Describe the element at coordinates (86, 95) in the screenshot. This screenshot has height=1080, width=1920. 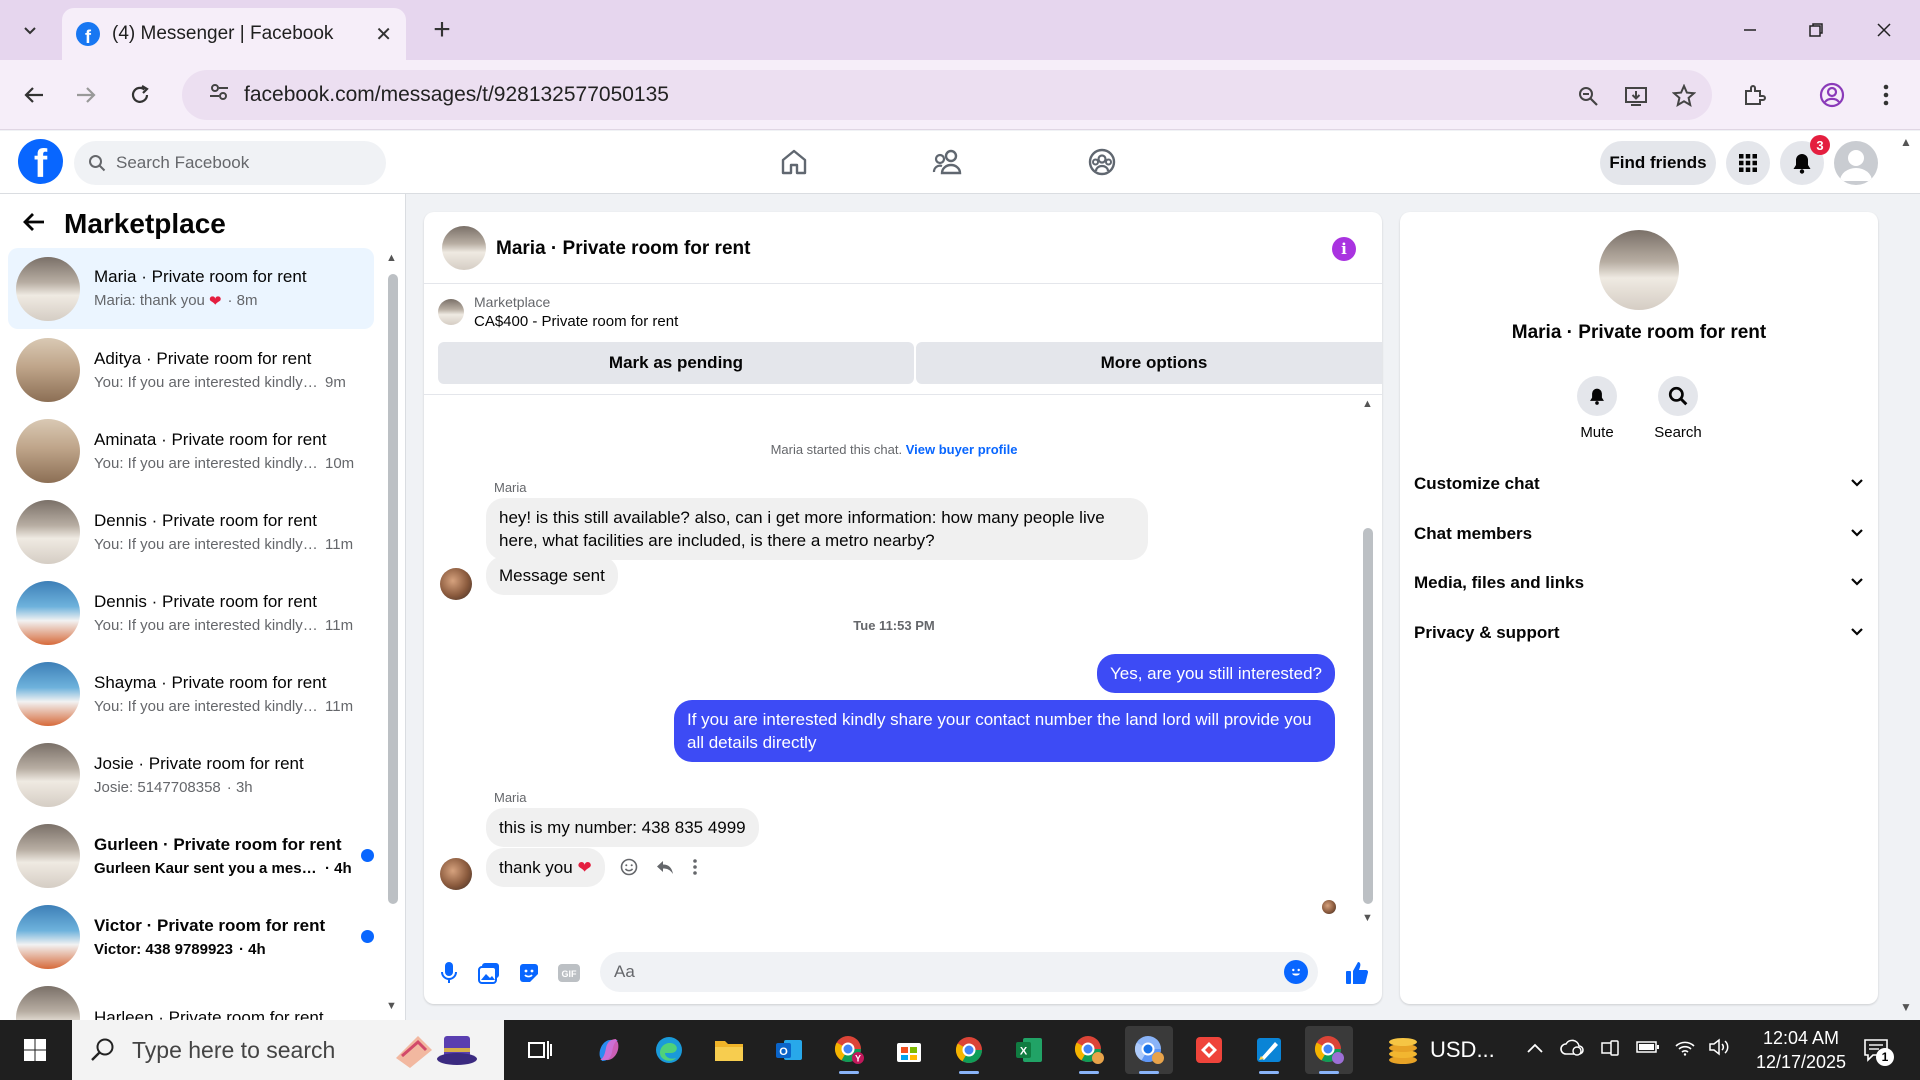
I see `forward-button` at that location.